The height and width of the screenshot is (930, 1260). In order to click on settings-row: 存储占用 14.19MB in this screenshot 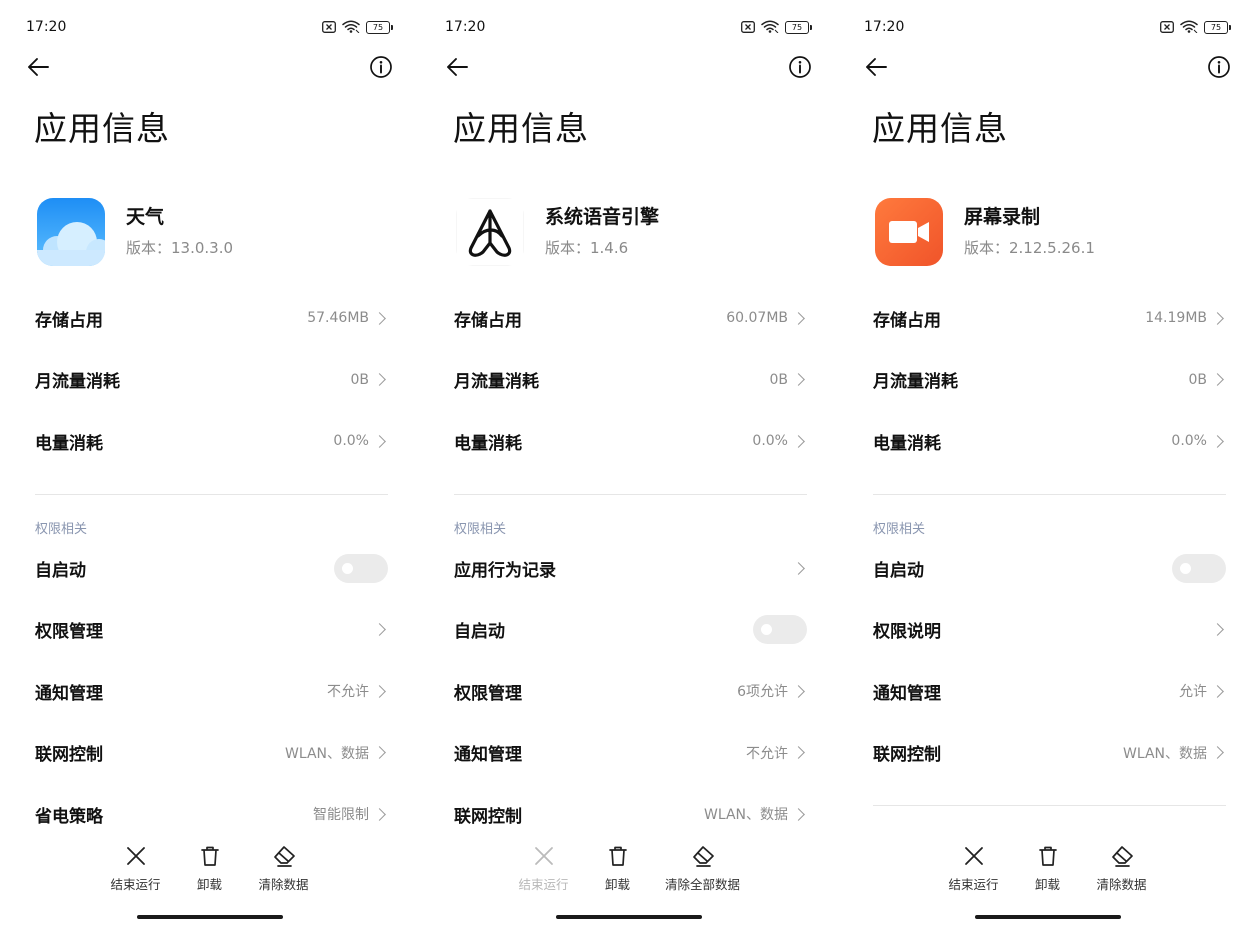, I will do `click(1049, 318)`.